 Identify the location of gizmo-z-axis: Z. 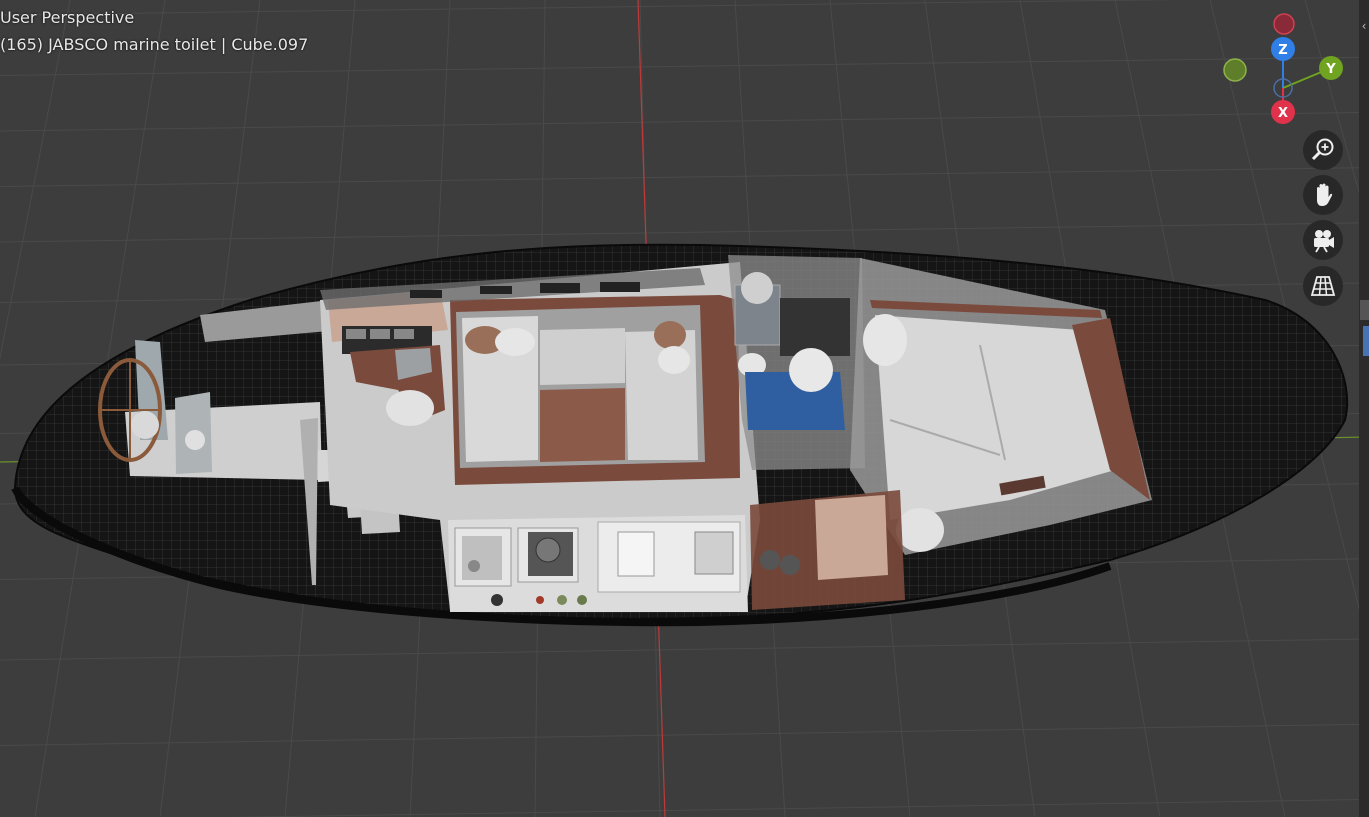
(1283, 49).